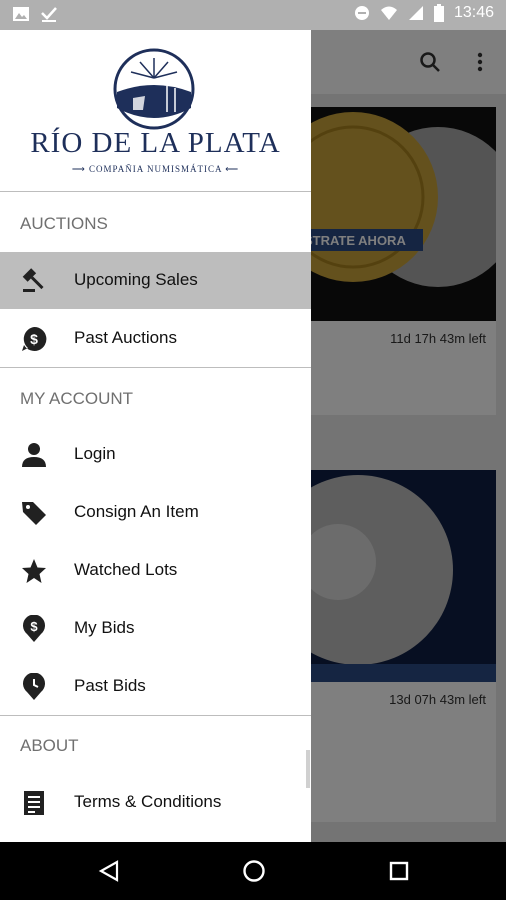  I want to click on brand-subtitle: ⟶ COMPAÑIA NUMISMÁTICA ⟵, so click(155, 169).